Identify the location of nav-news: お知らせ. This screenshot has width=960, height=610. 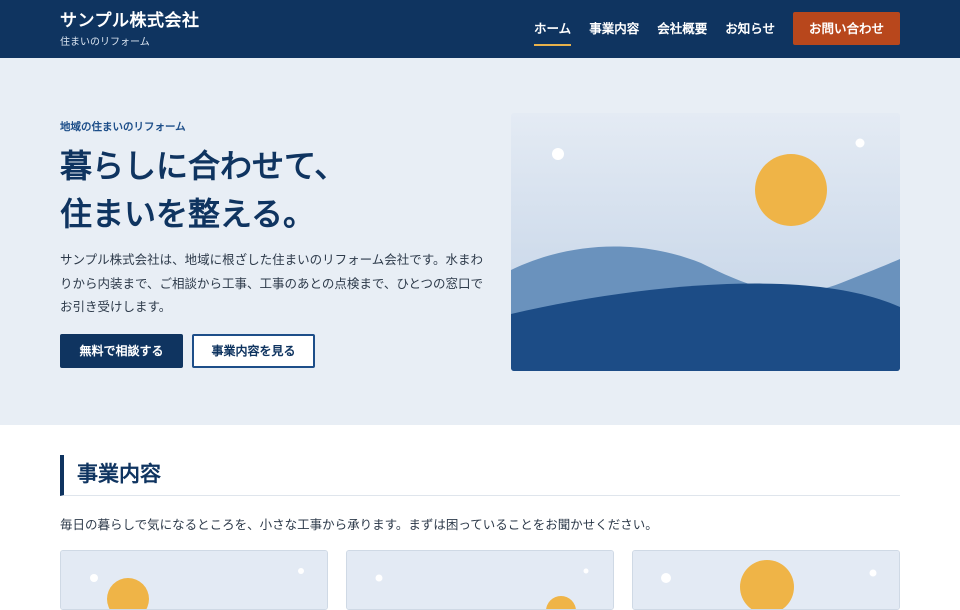
(750, 28).